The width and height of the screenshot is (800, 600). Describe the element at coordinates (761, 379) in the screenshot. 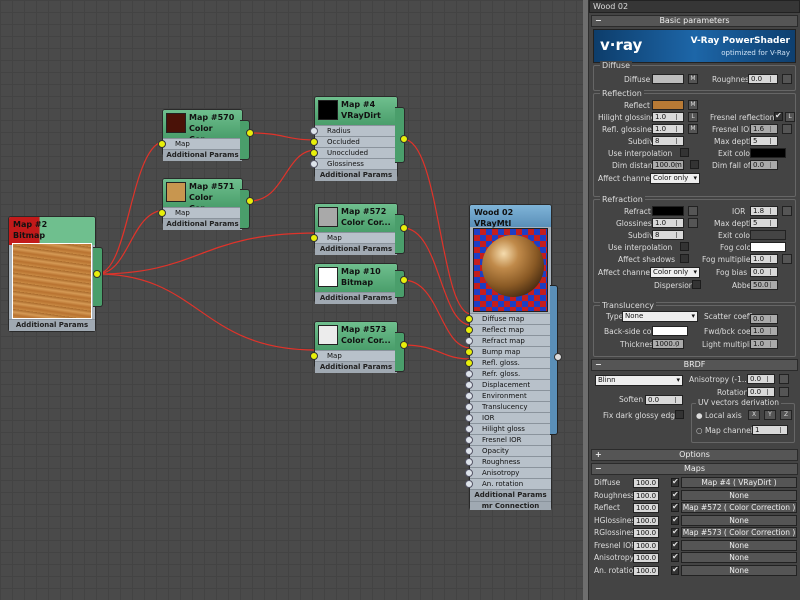

I see `anisotropy-spinner: 0.0` at that location.